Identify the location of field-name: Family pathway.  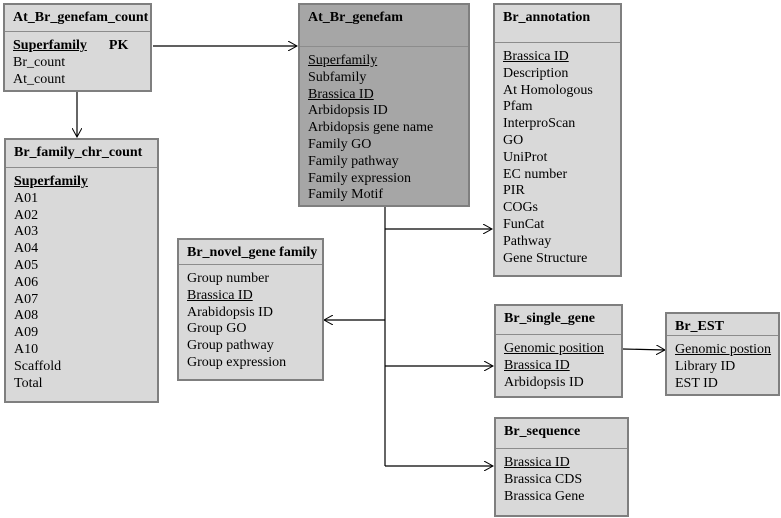
(353, 161).